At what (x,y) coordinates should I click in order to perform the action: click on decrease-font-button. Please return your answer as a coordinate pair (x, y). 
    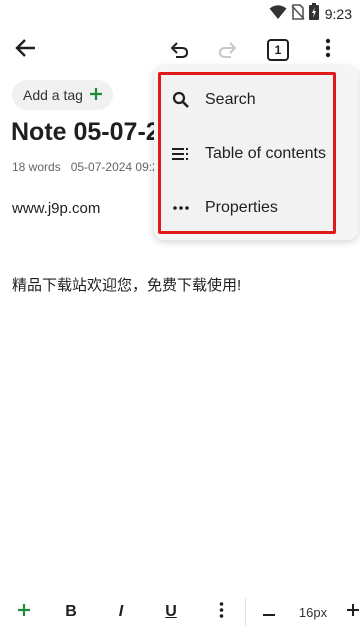
    Looking at the image, I should click on (269, 612).